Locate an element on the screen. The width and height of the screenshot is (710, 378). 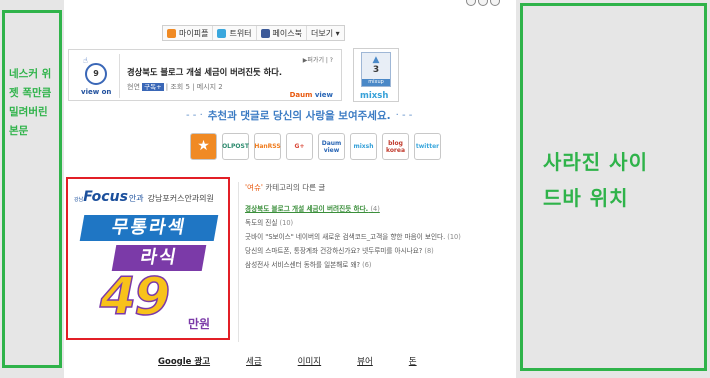
share-bar: 마이피플 트위터 페이스북 더보기 ▾ is located at coordinates (253, 33).